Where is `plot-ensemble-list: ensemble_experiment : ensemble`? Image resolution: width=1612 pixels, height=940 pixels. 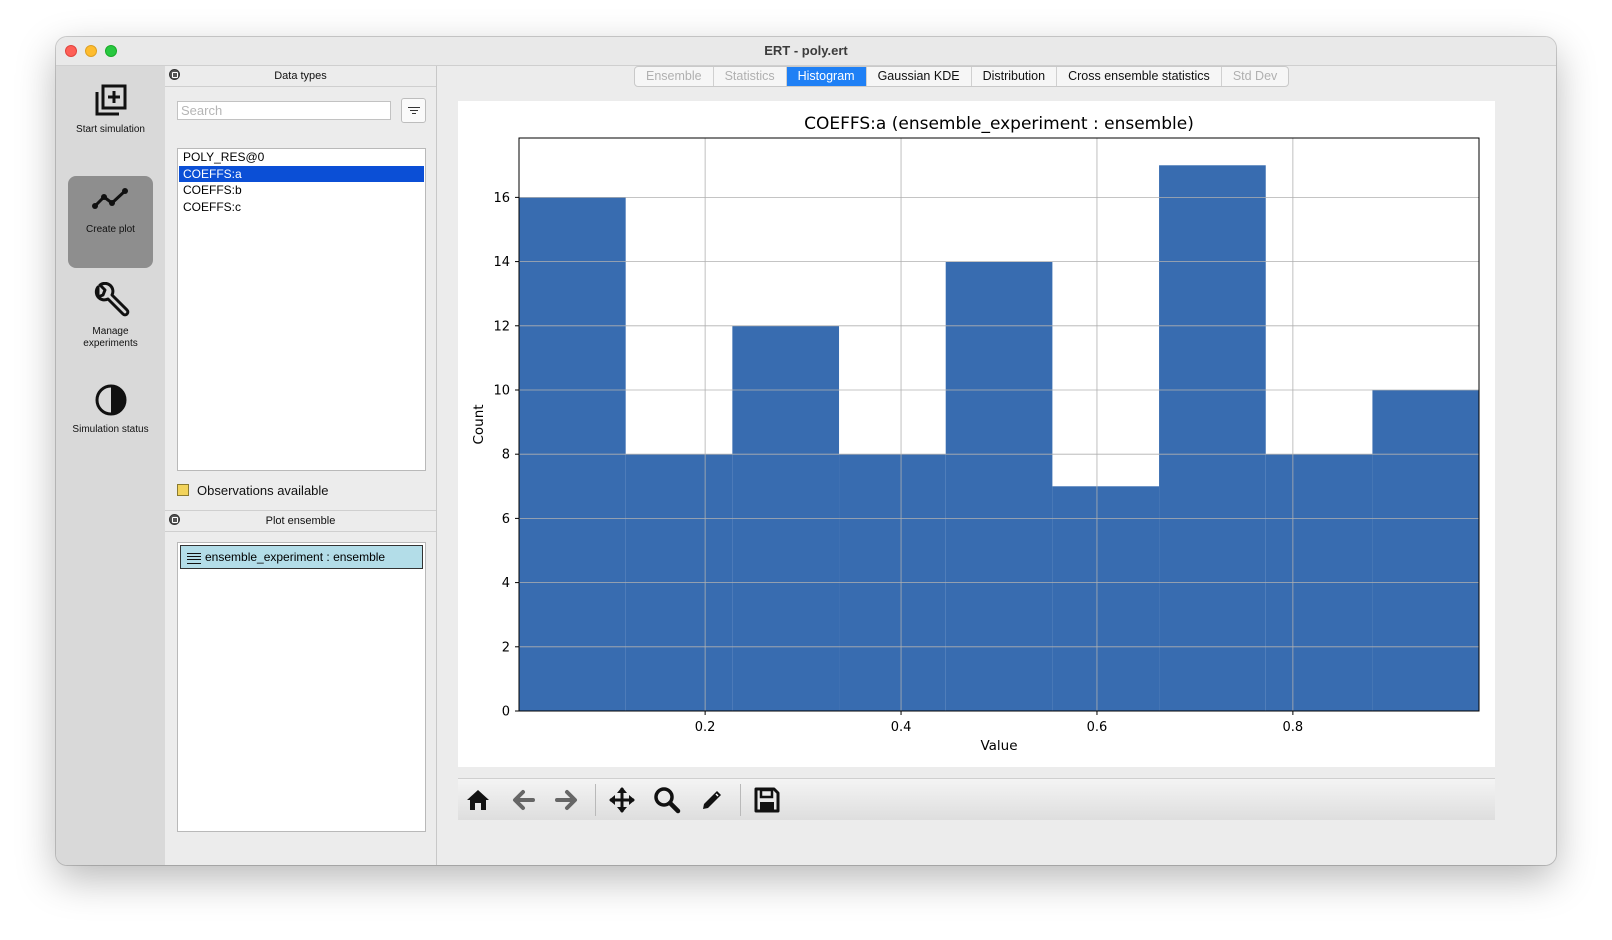 plot-ensemble-list: ensemble_experiment : ensemble is located at coordinates (301, 687).